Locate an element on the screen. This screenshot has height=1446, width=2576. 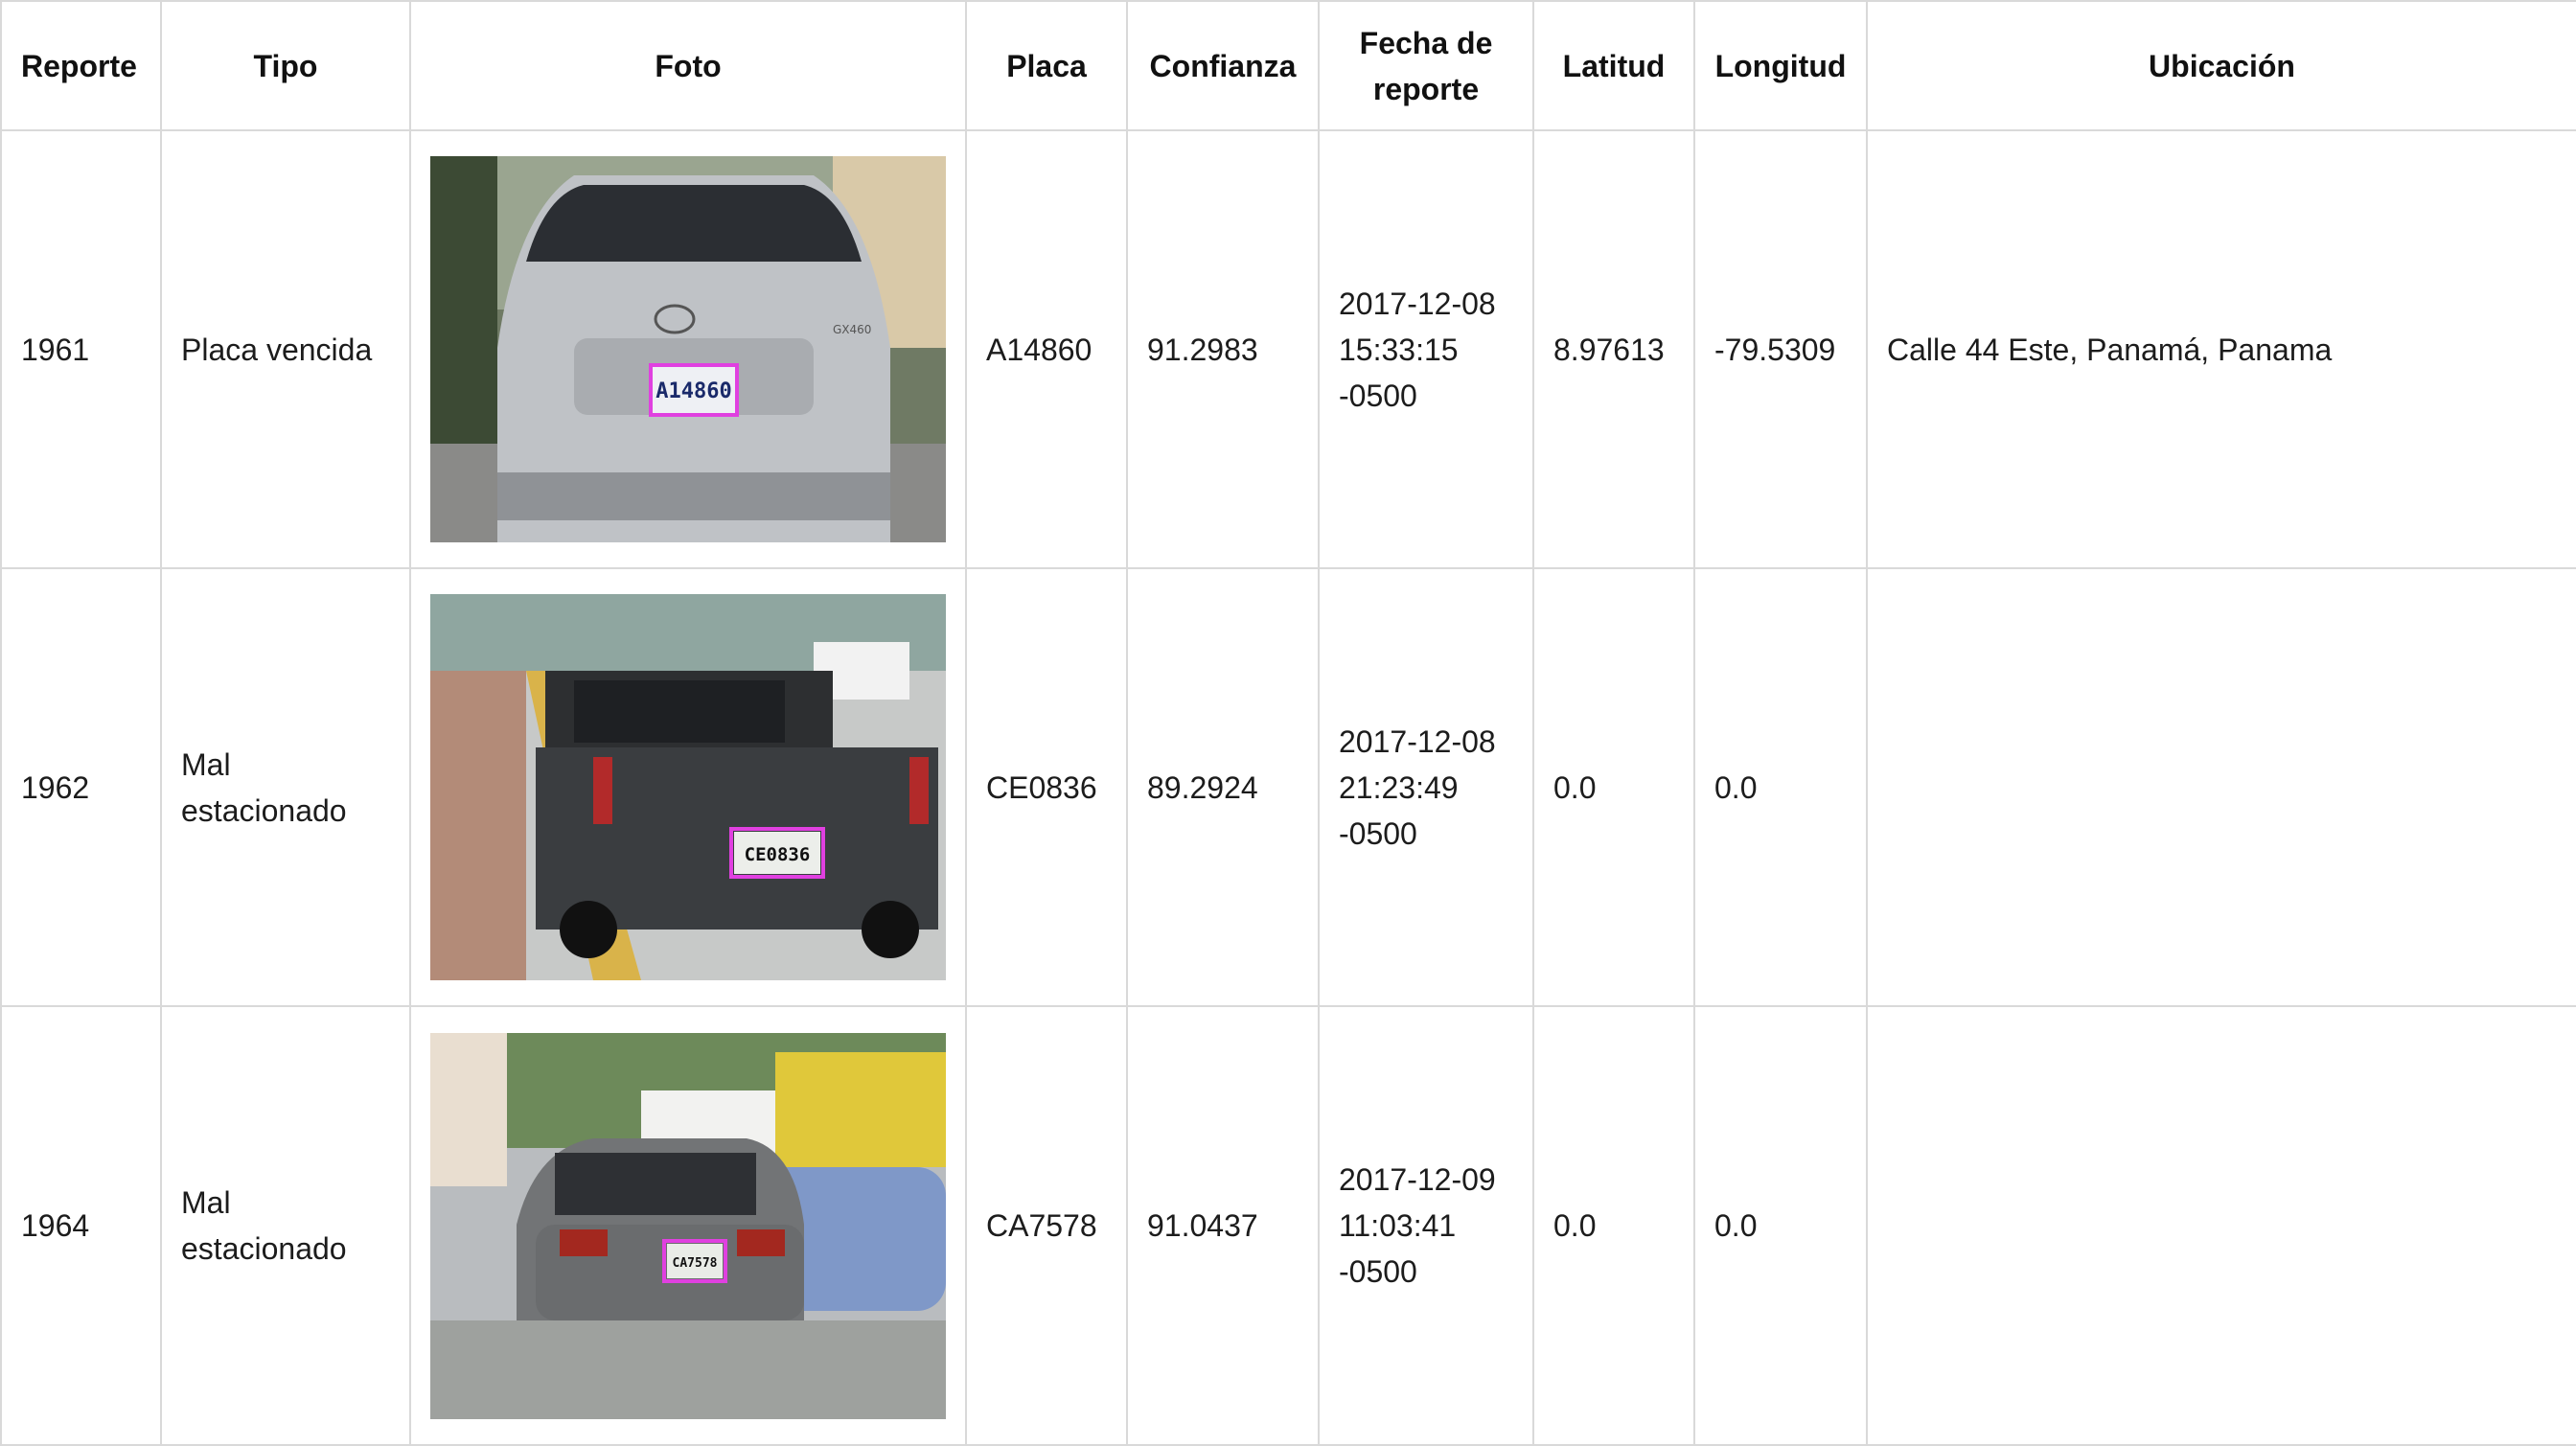
cell-fecha: 2017-12-08 21:23:49 -0500 is located at coordinates (1426, 787).